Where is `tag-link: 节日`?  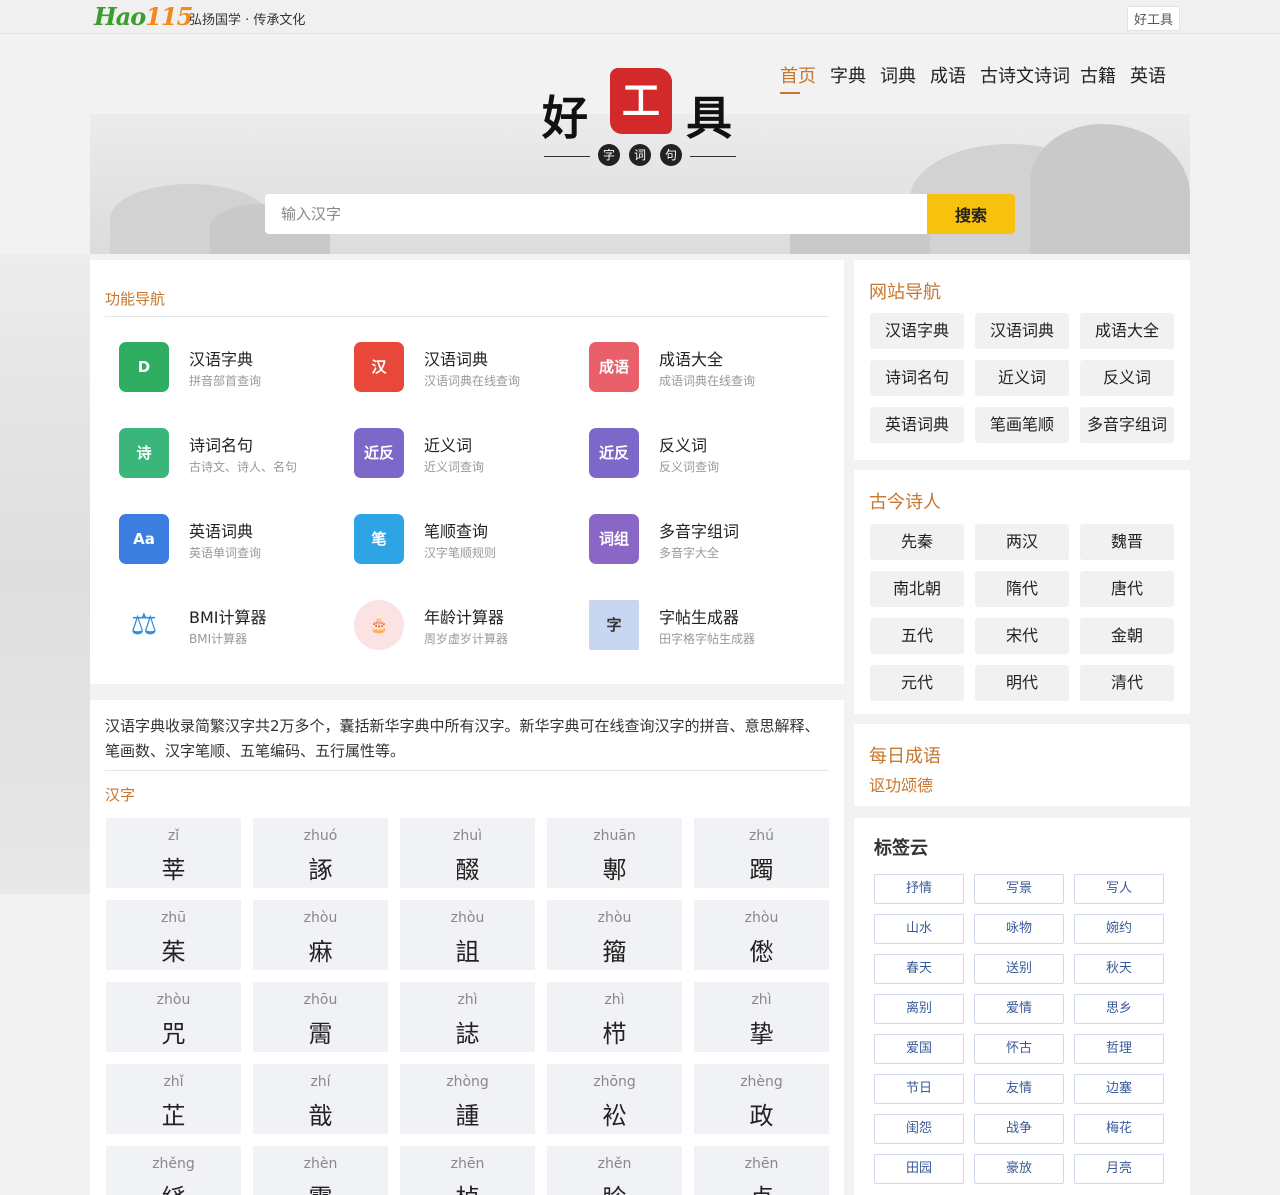
tag-link: 节日 is located at coordinates (919, 1089).